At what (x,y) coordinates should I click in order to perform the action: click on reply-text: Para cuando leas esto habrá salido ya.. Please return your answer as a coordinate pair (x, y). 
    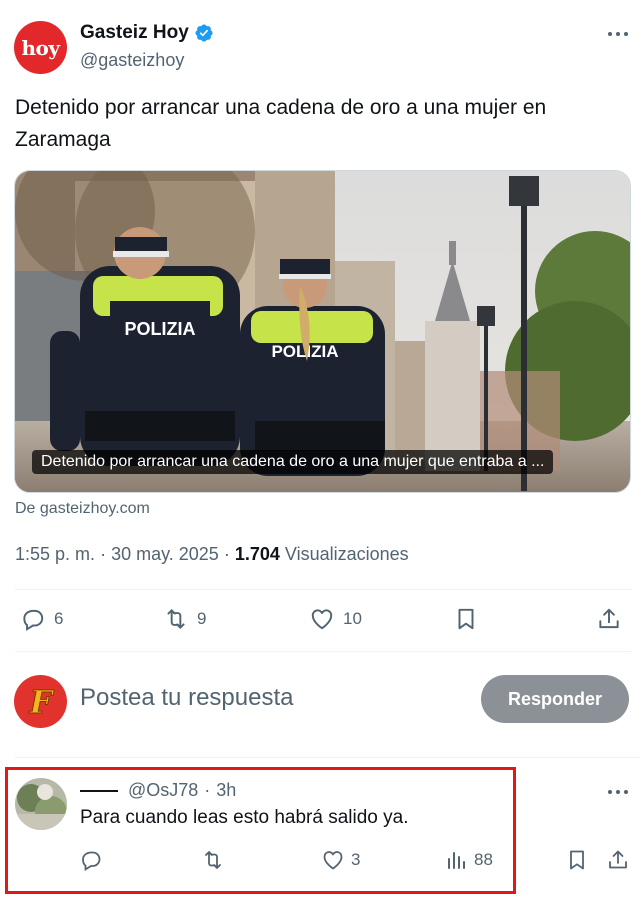
    Looking at the image, I should click on (244, 817).